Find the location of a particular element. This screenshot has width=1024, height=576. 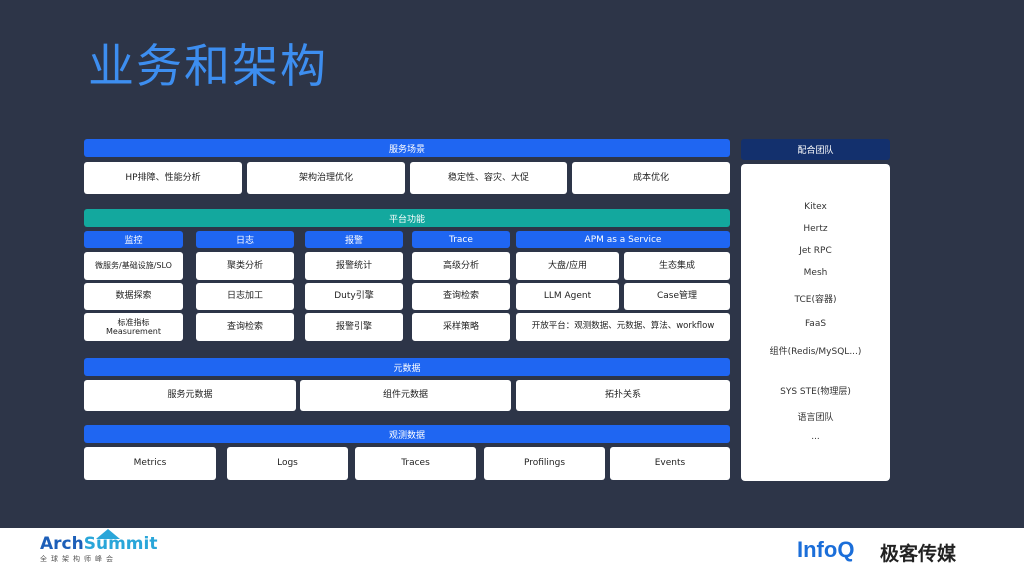

apm-column-header: APM as a Service is located at coordinates (623, 239).